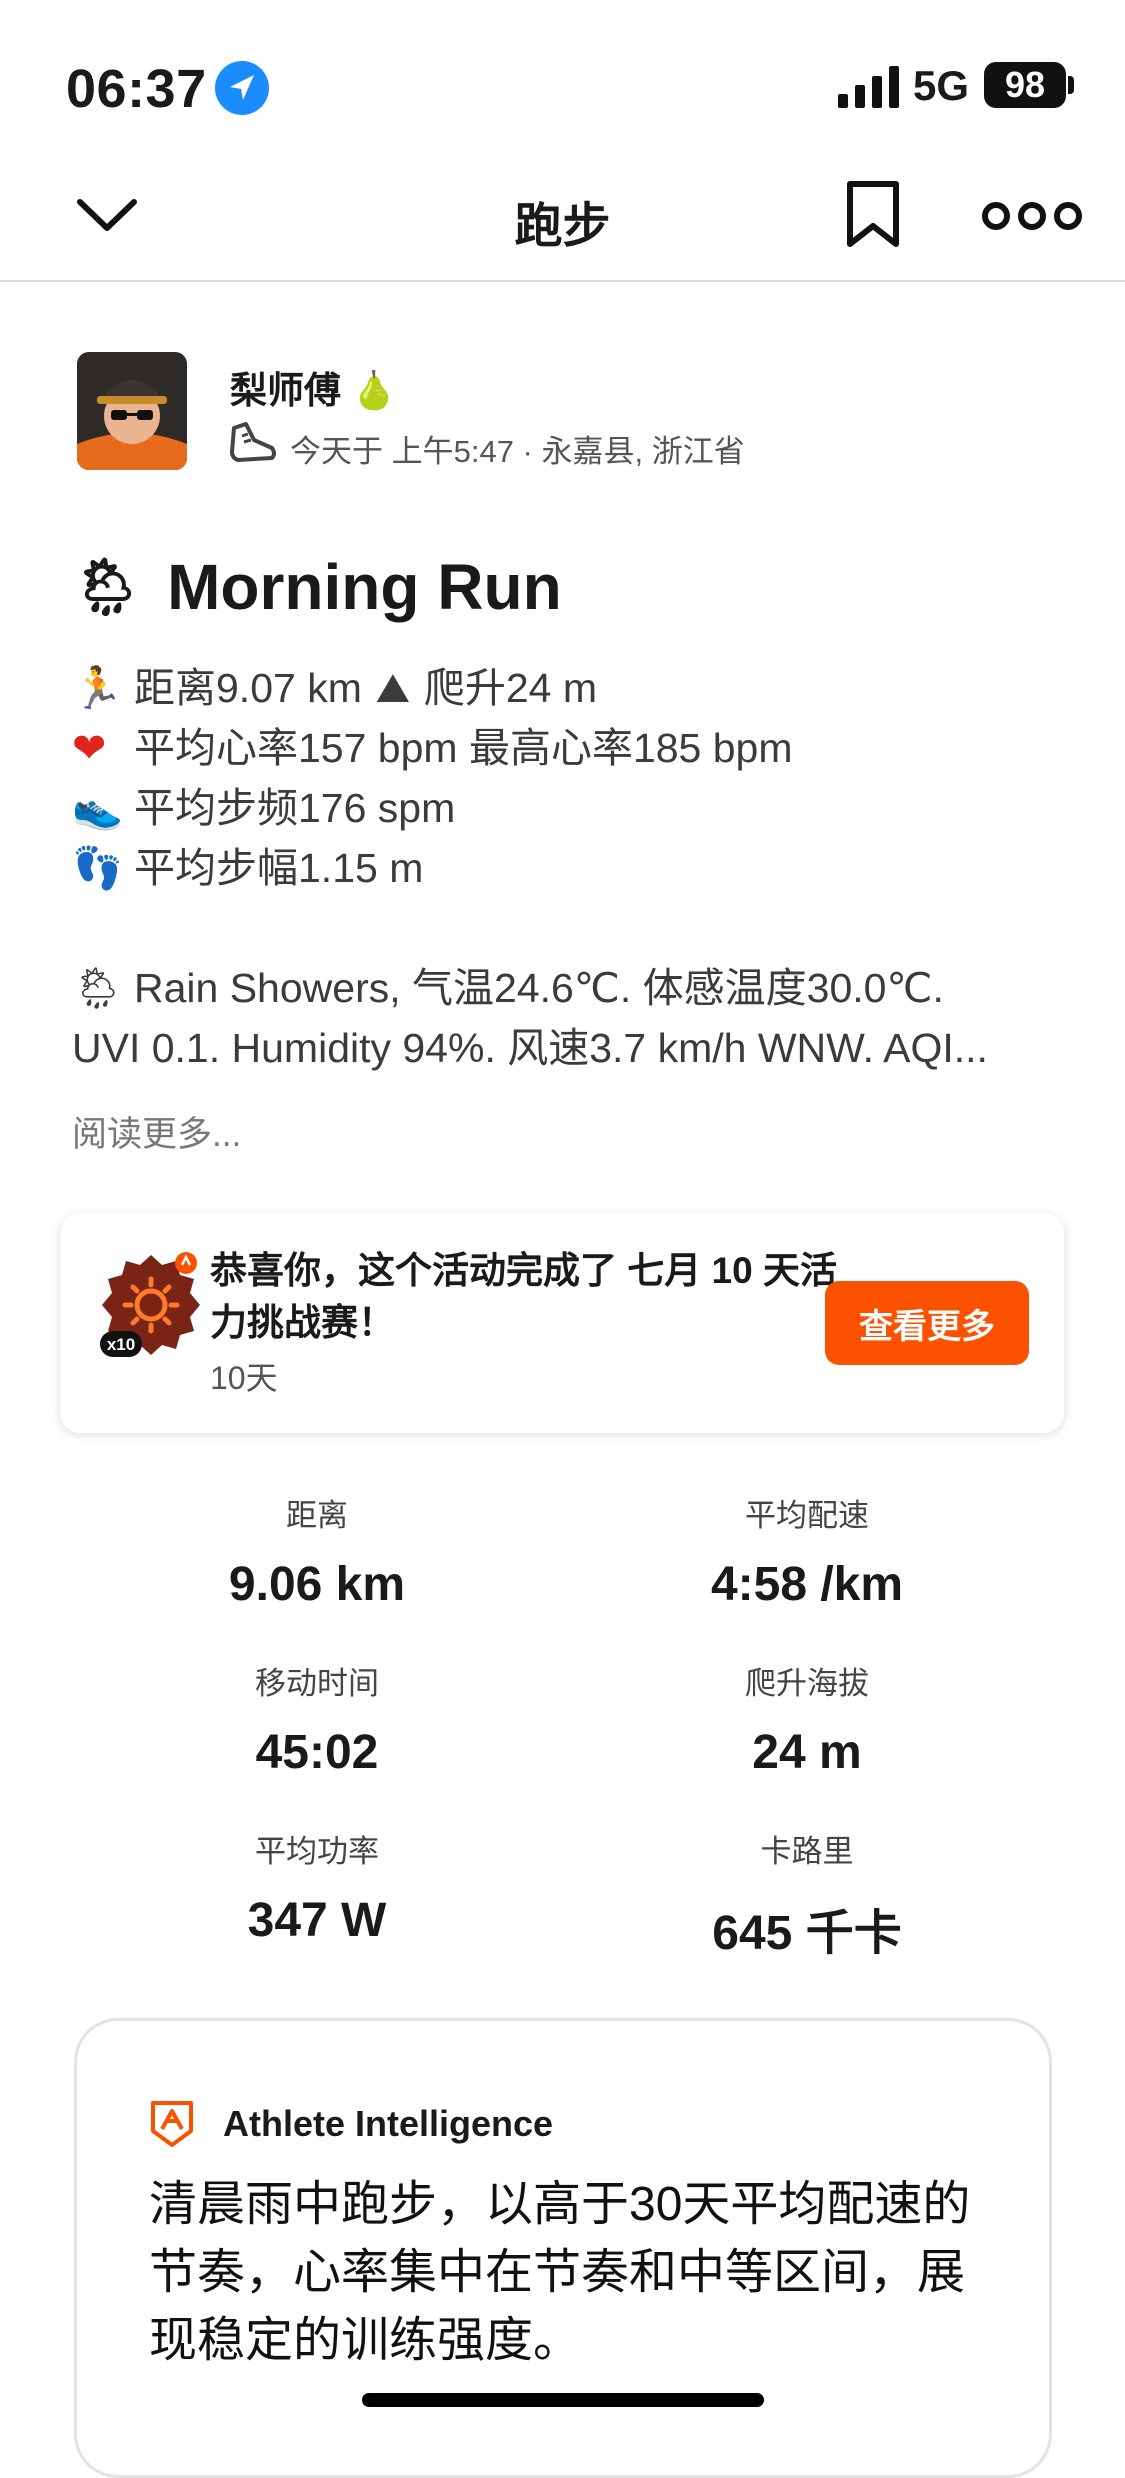 This screenshot has width=1125, height=2478. I want to click on avatar-image, so click(132, 411).